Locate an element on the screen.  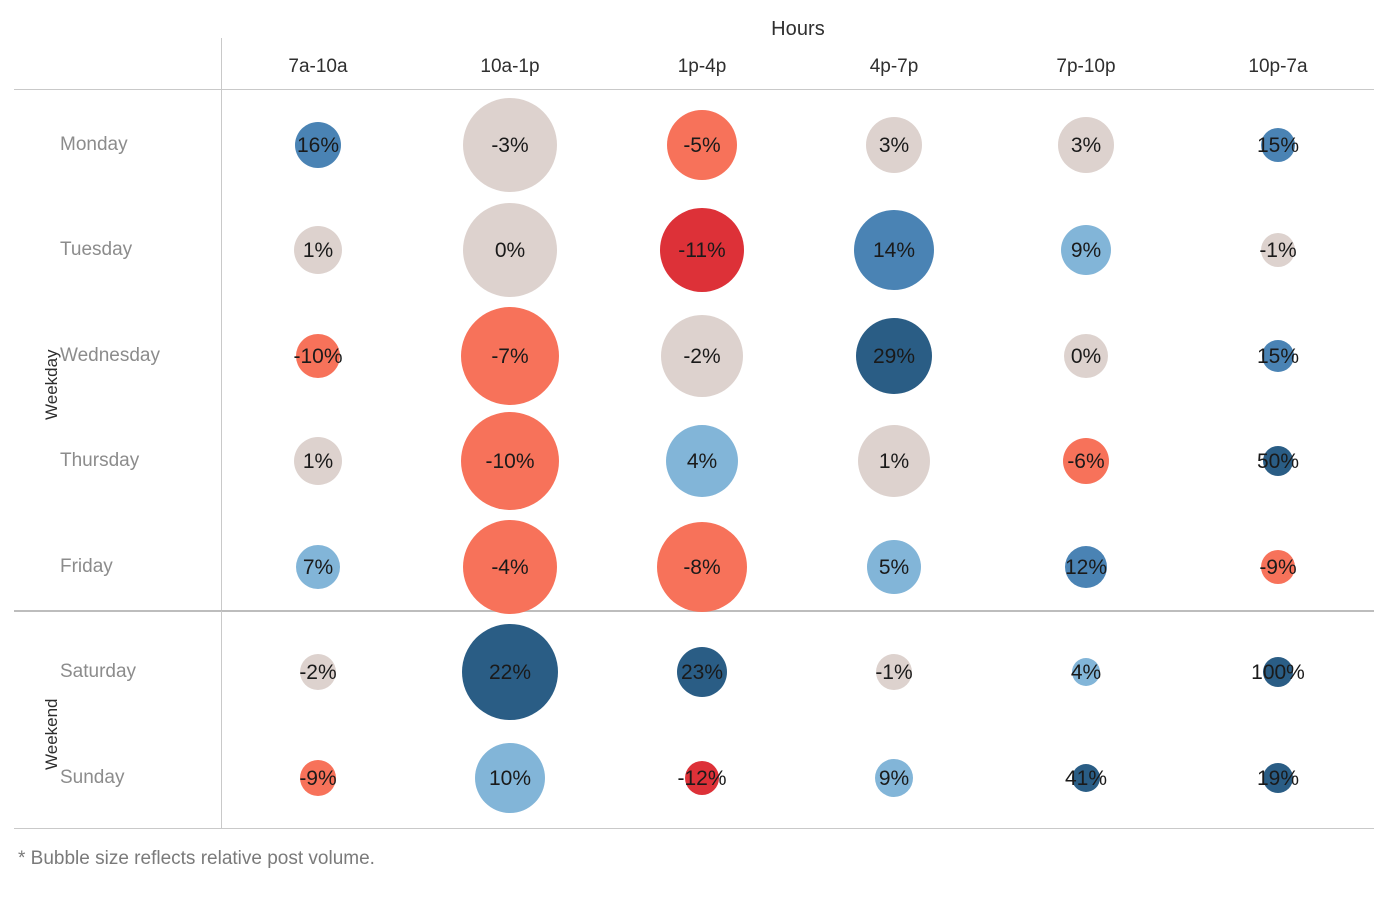
bubble-value-label: -12% is located at coordinates (702, 778).